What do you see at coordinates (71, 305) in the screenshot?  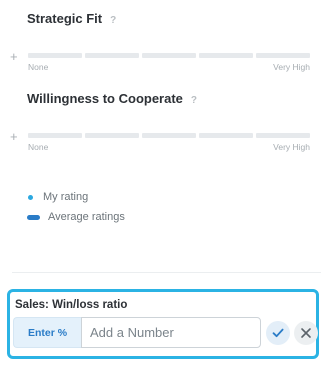 I see `field-label: Sales: Win/loss ratio` at bounding box center [71, 305].